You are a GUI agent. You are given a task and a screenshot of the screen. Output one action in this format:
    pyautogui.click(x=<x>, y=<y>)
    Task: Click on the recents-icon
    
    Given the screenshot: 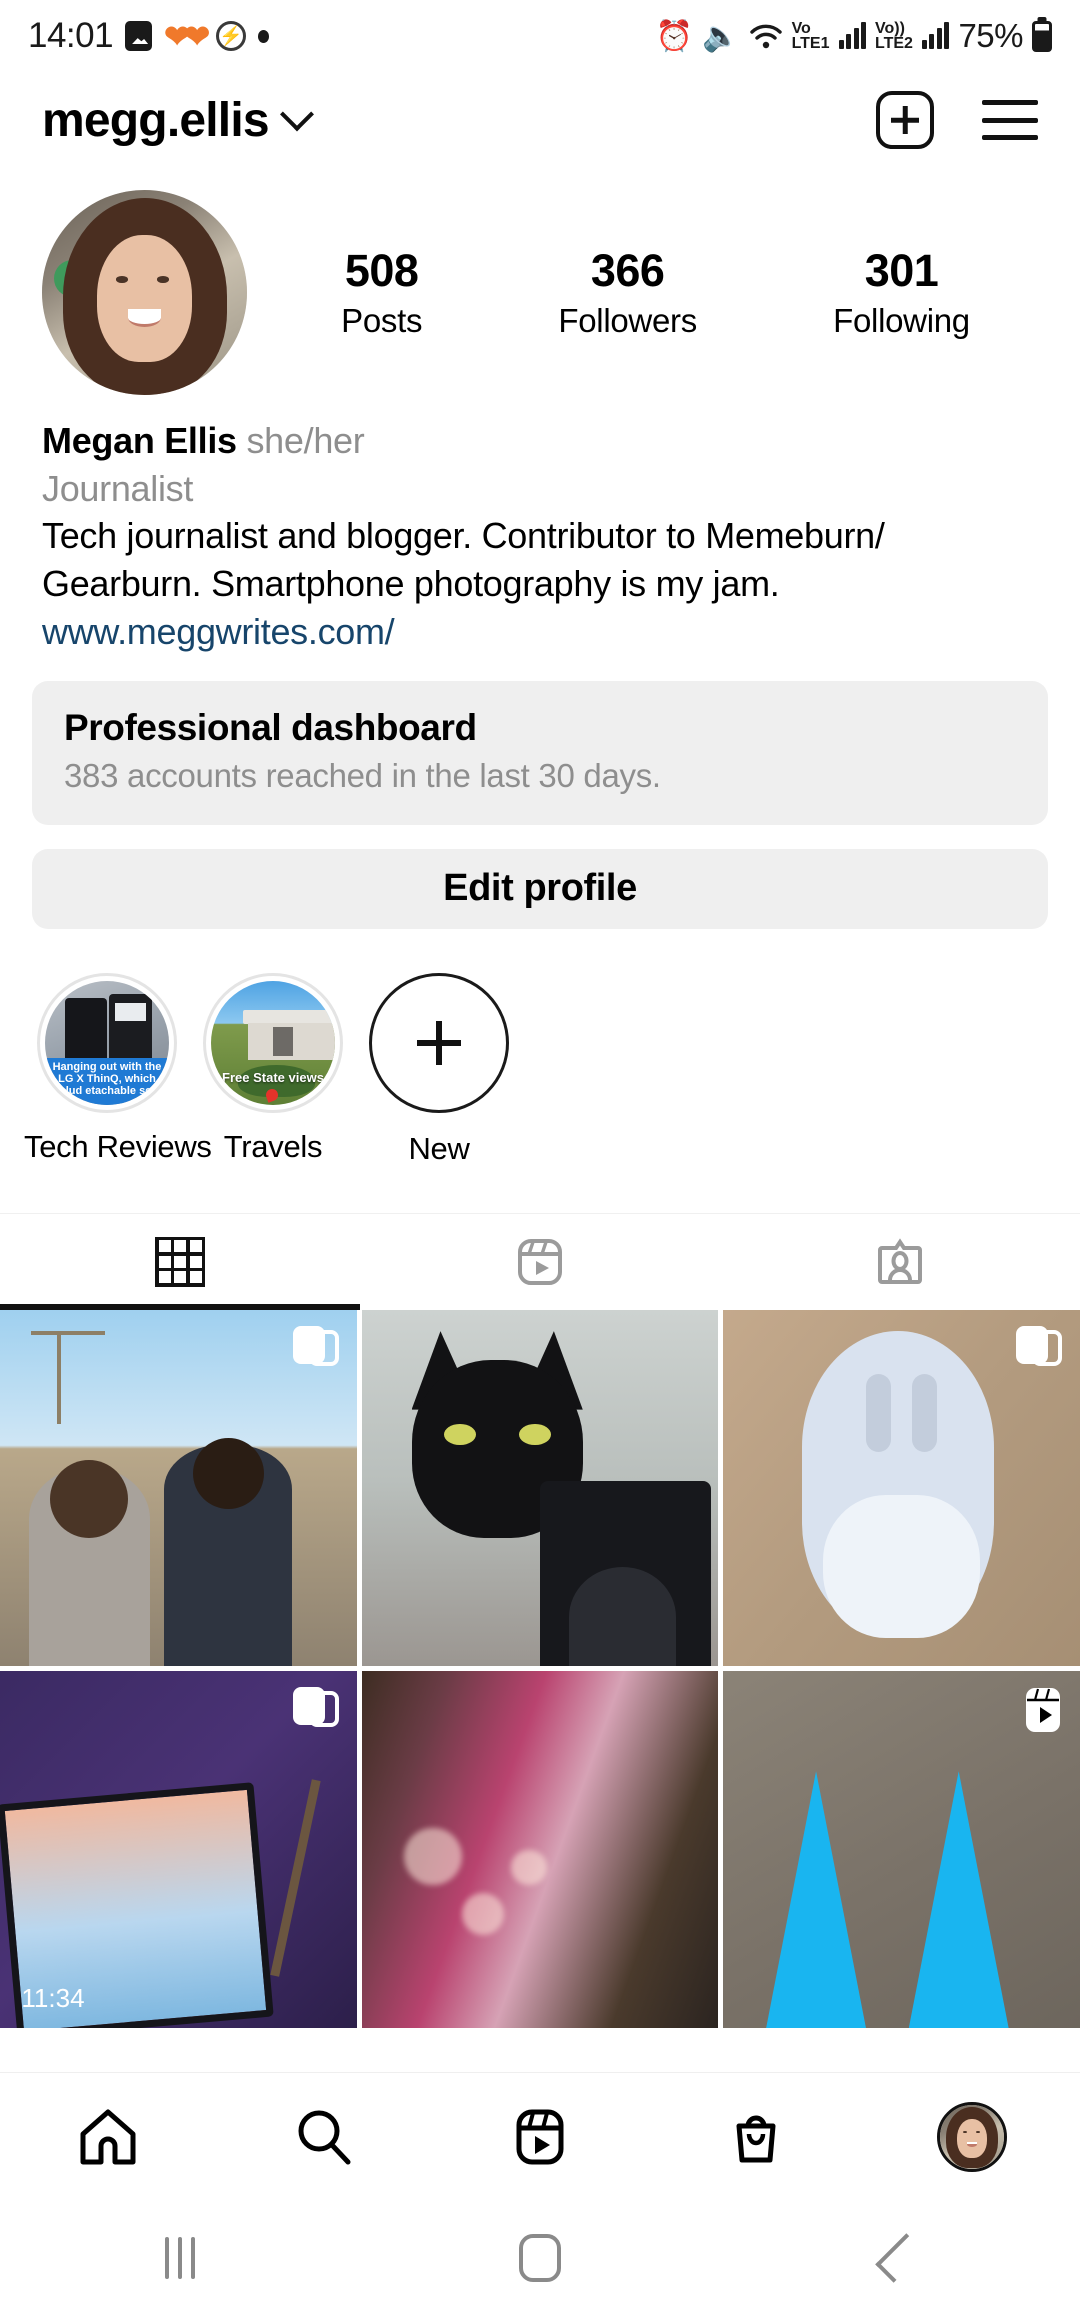 What is the action you would take?
    pyautogui.click(x=180, y=2258)
    